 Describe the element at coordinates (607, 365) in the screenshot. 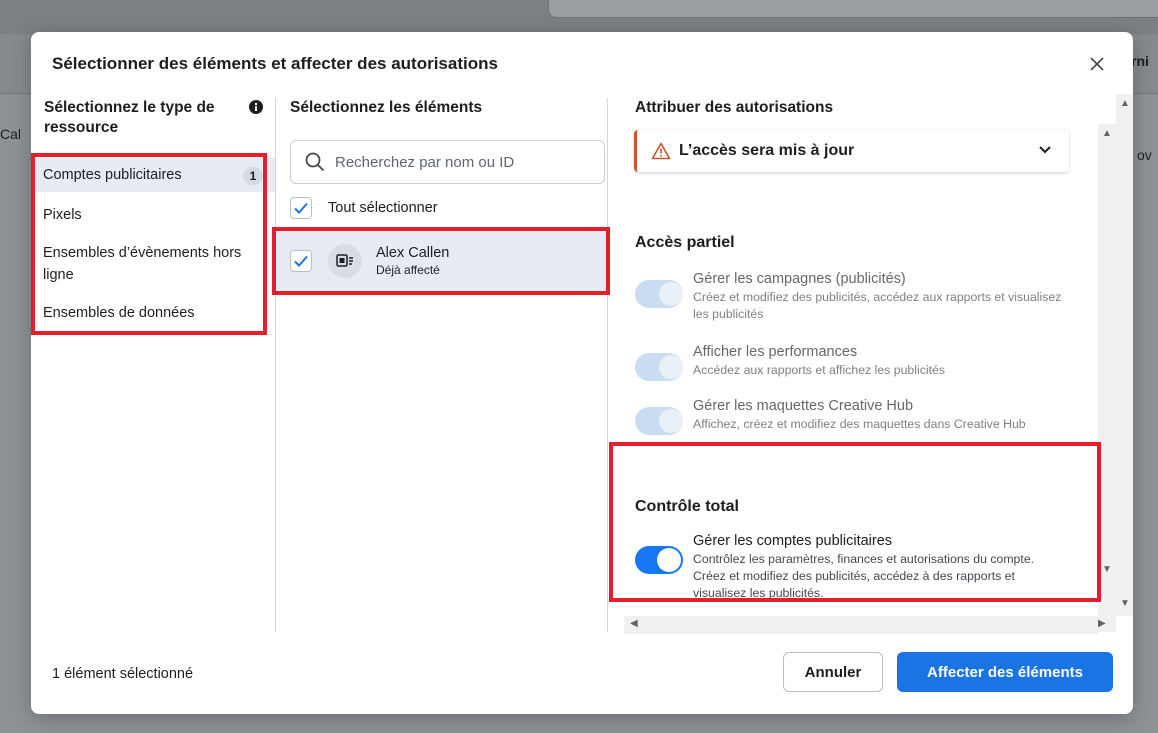

I see `column-divider-right` at that location.